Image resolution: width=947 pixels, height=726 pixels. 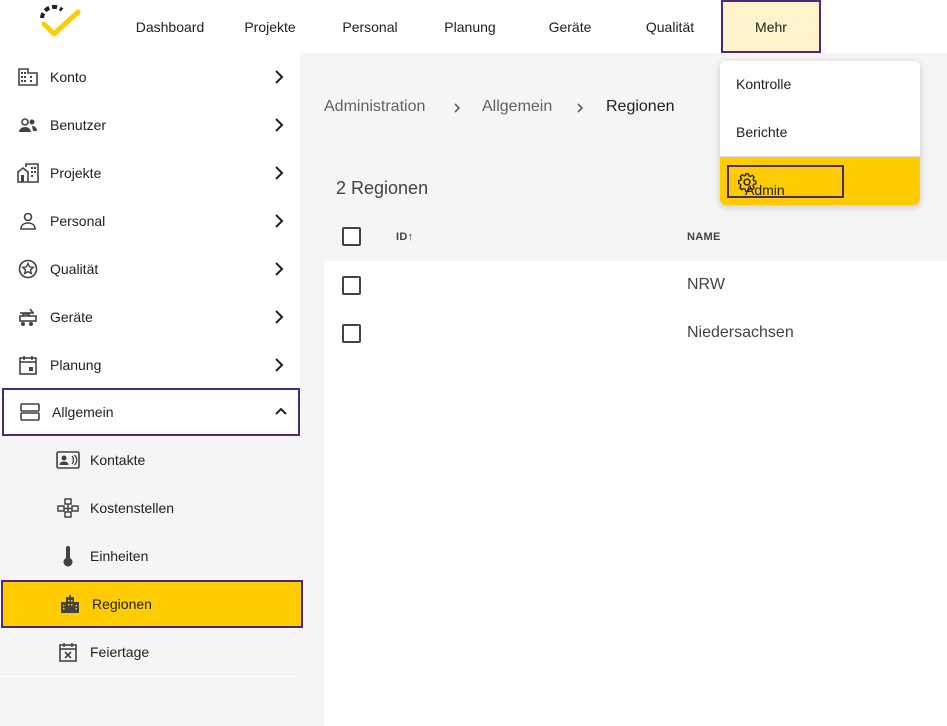 What do you see at coordinates (60, 21) in the screenshot?
I see `check-logo-icon` at bounding box center [60, 21].